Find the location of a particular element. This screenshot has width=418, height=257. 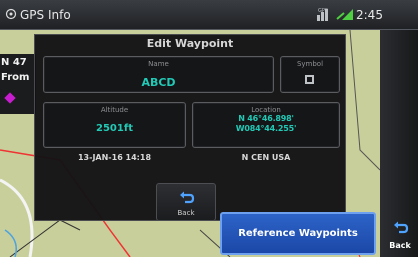

signal-icon is located at coordinates (344, 14).